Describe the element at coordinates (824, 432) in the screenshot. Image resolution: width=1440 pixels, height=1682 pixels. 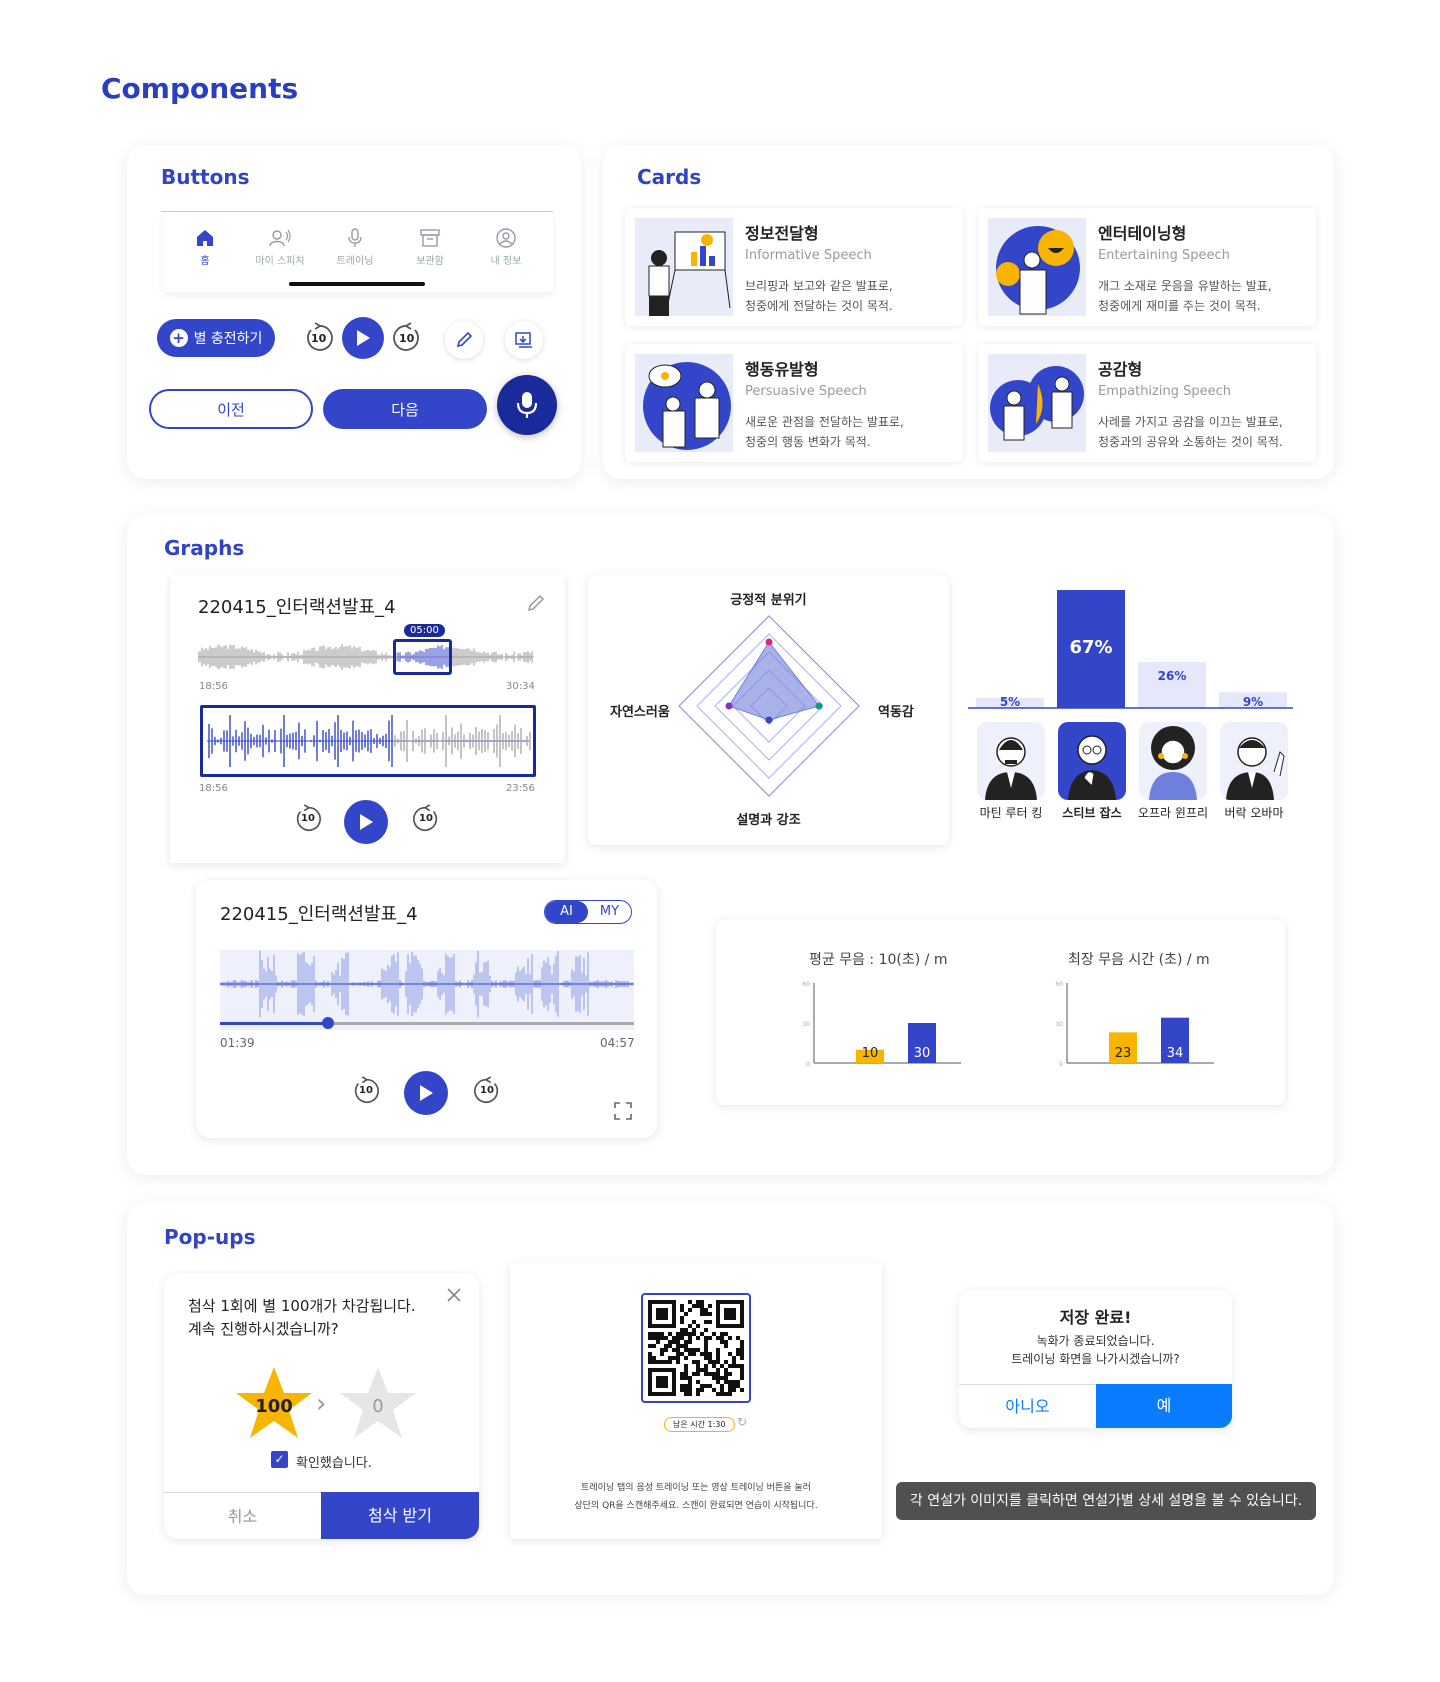
I see `card-desc: 새로운 관점을 전달하는 발표로, 청중의 행동 변화가 목적.` at that location.